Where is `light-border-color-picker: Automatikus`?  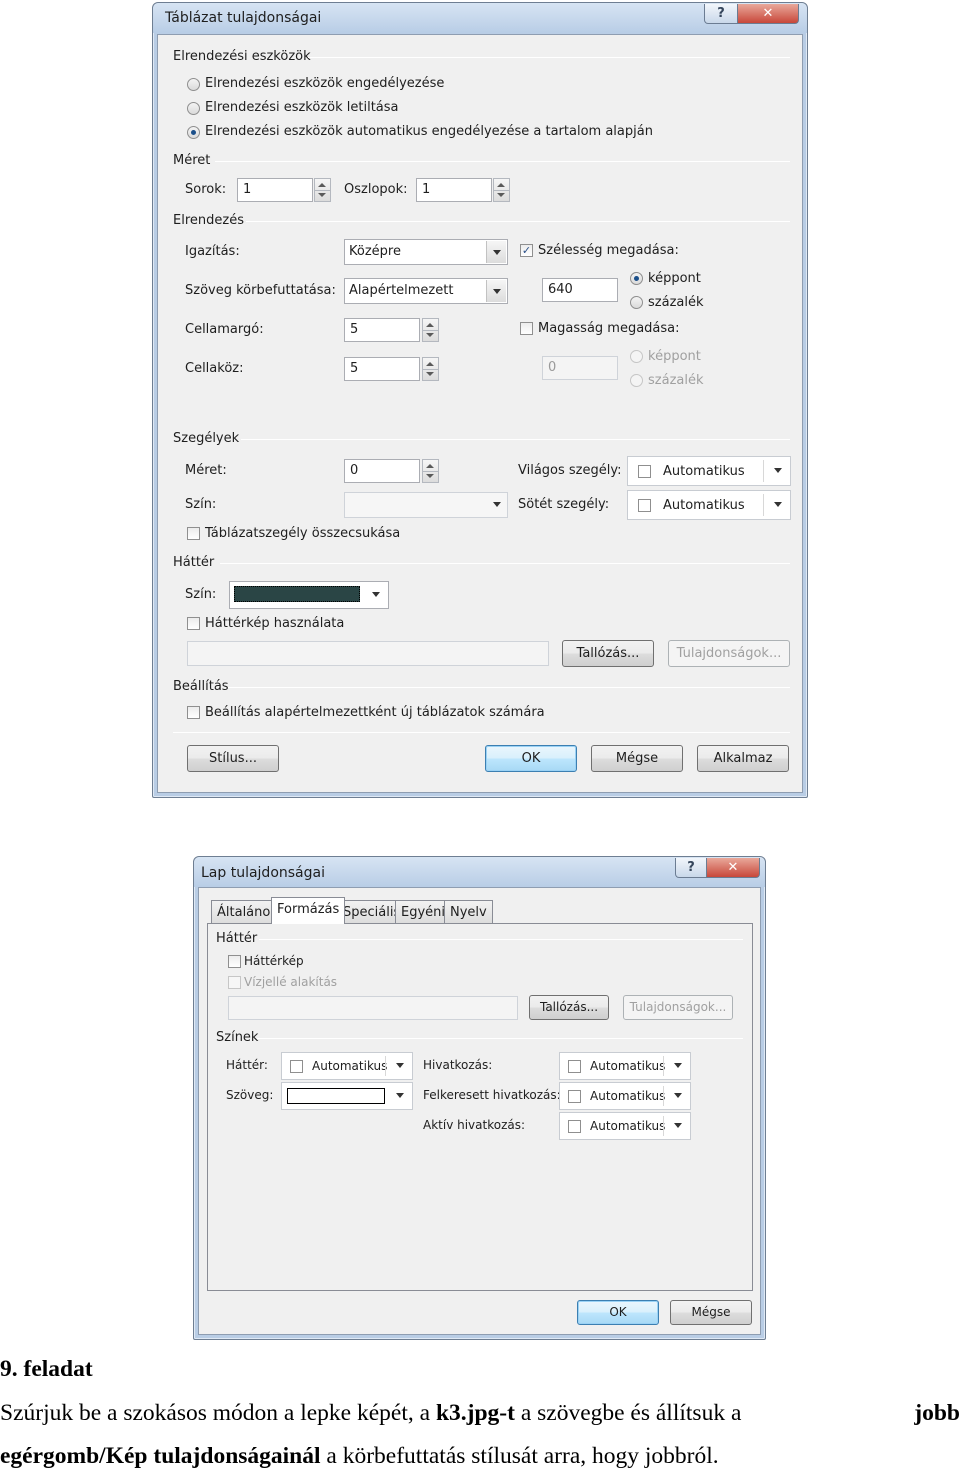
light-border-color-picker: Automatikus is located at coordinates (709, 471).